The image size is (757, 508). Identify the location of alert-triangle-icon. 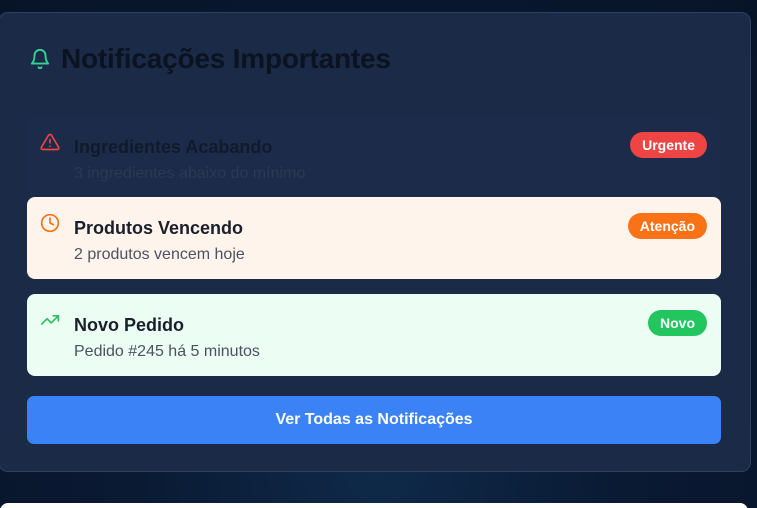
(50, 142).